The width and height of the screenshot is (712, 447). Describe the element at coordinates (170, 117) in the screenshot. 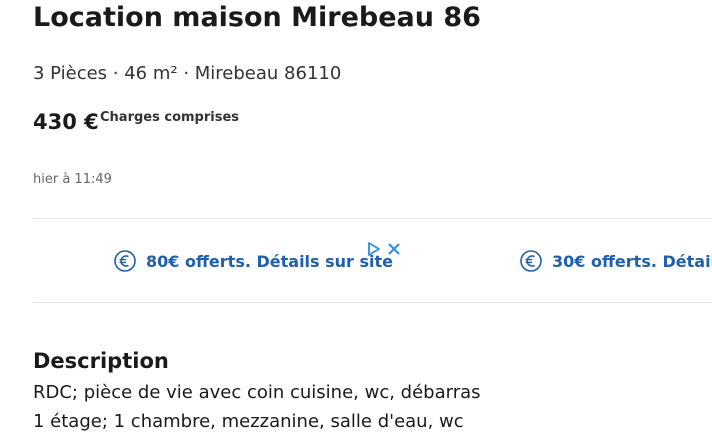

I see `charges-note: Charges comprises` at that location.